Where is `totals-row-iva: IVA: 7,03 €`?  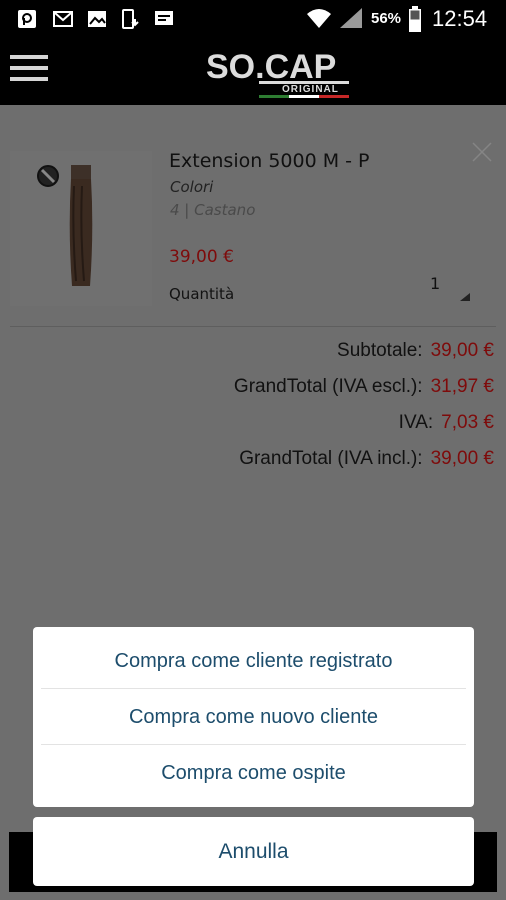
totals-row-iva: IVA: 7,03 € is located at coordinates (284, 430).